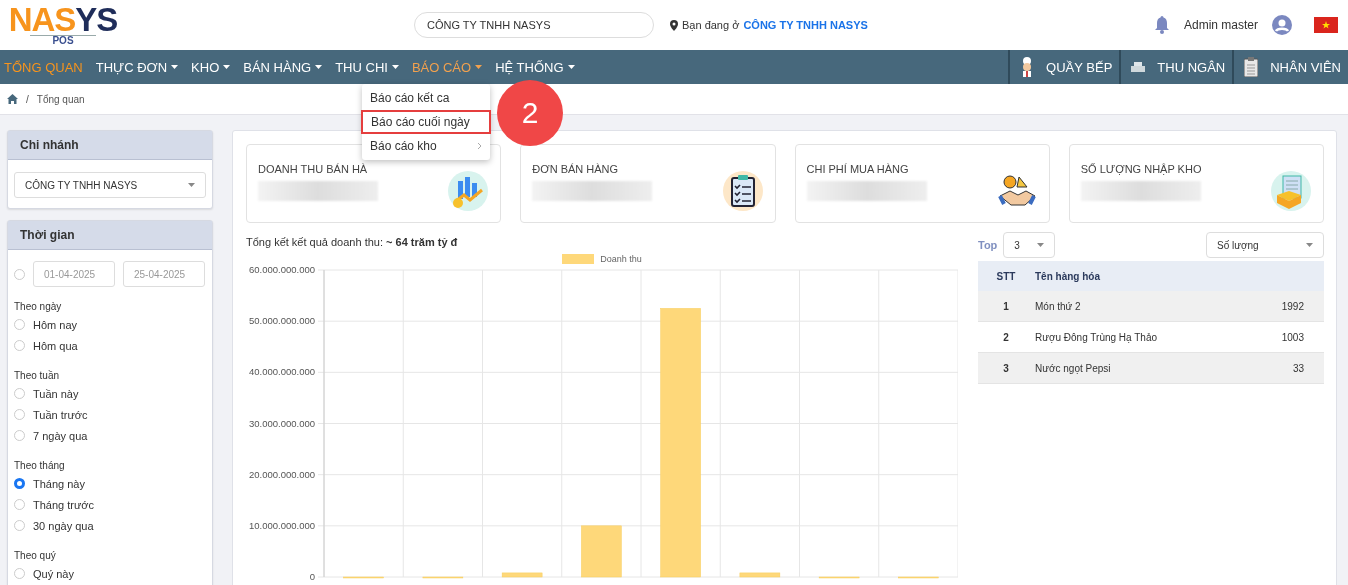 This screenshot has width=1348, height=585. I want to click on radio-label: Hôm nay, so click(55, 324).